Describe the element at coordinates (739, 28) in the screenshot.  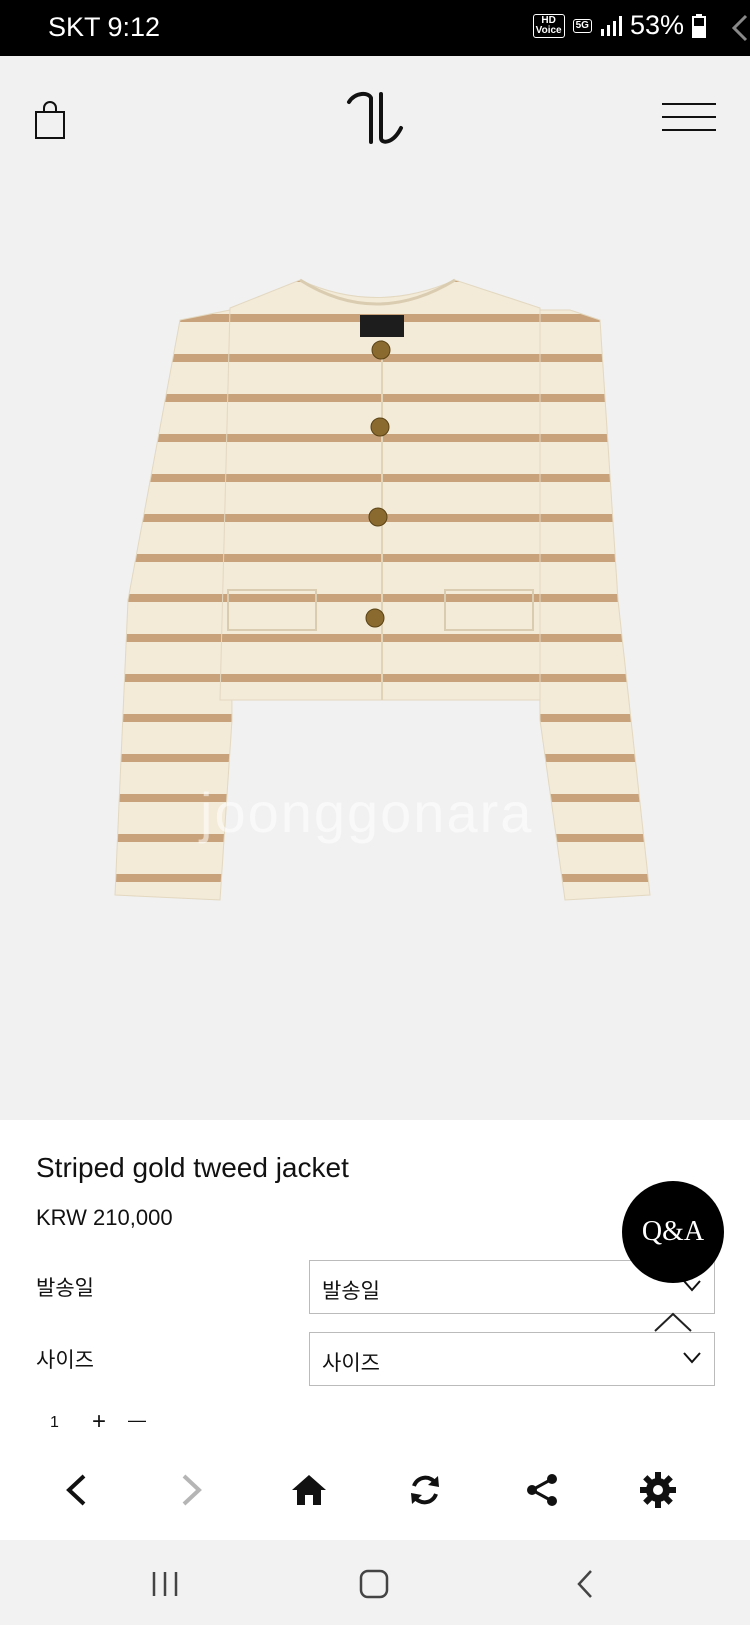
I see `edge-panel-chevron-icon` at that location.